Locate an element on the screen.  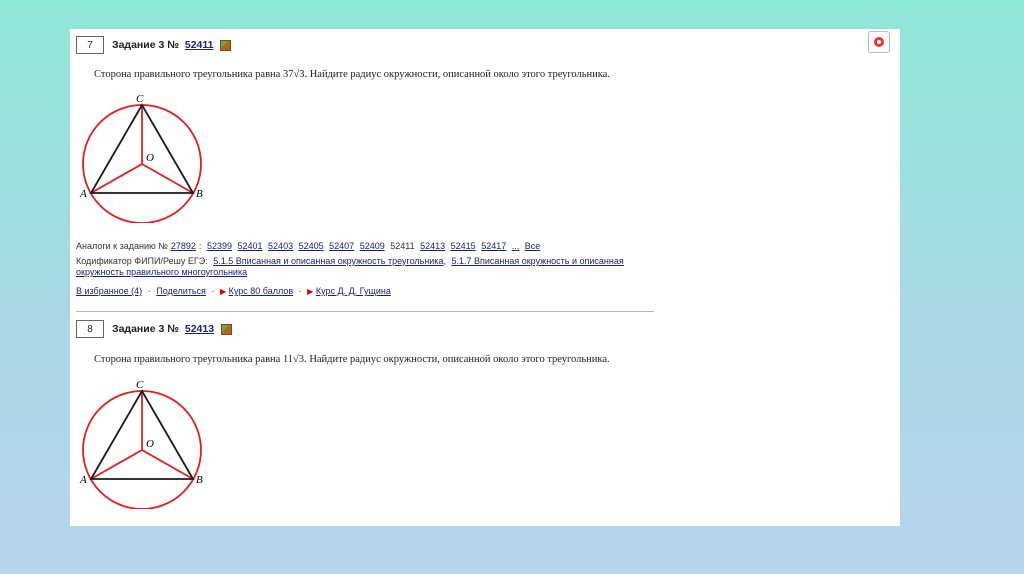
lifebuoy-icon is located at coordinates (879, 42).